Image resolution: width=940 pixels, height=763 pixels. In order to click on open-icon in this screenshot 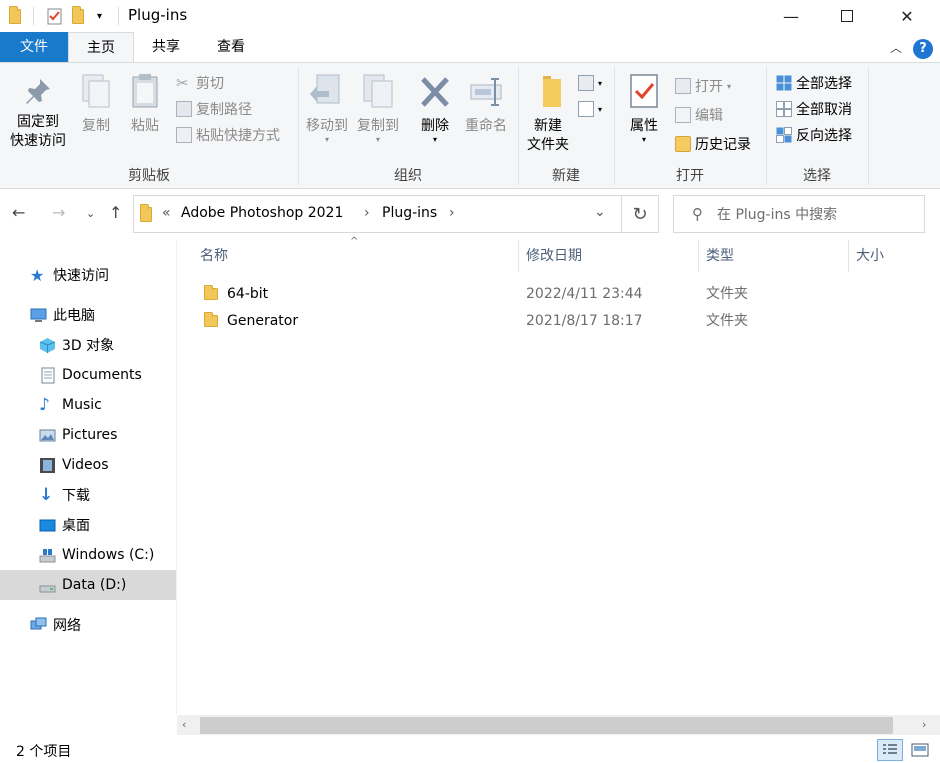, I will do `click(683, 86)`.